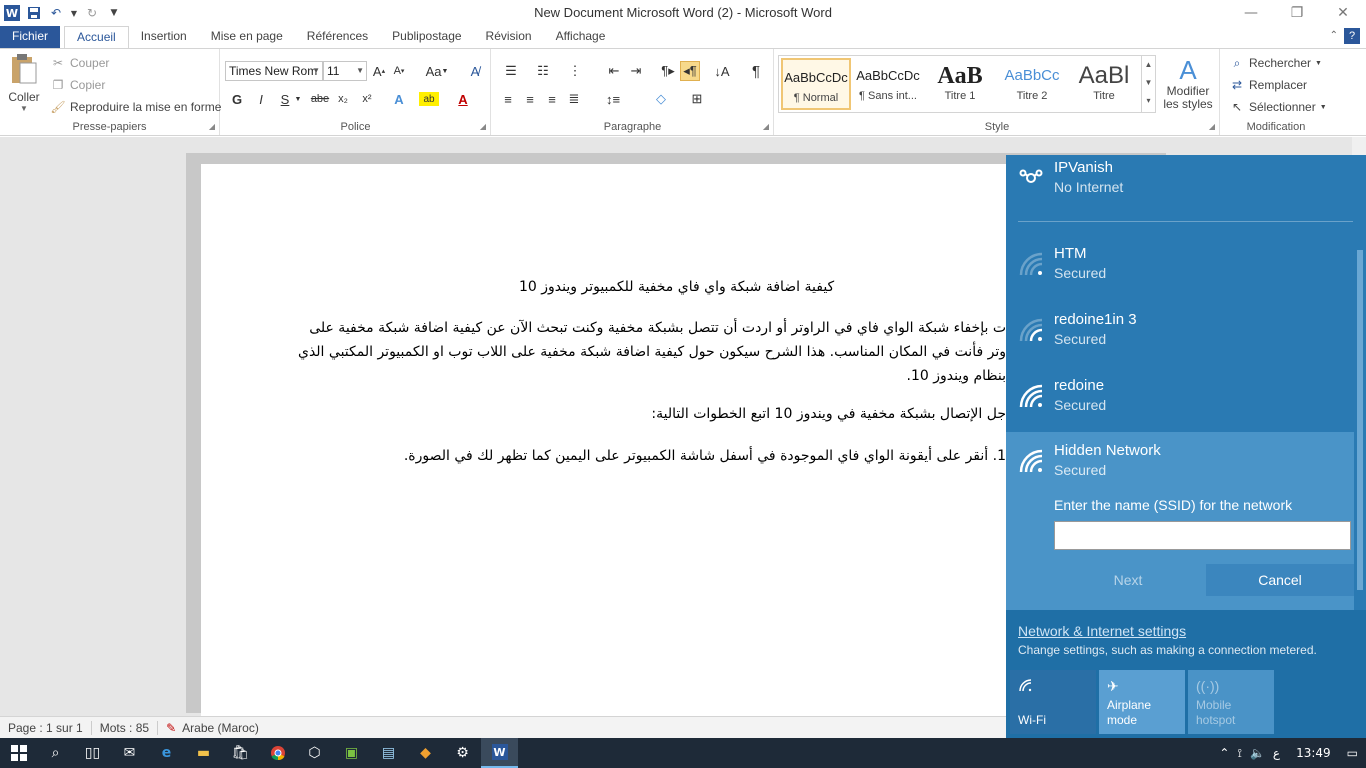  I want to click on task-view-icon: ▯▯, so click(92, 753).